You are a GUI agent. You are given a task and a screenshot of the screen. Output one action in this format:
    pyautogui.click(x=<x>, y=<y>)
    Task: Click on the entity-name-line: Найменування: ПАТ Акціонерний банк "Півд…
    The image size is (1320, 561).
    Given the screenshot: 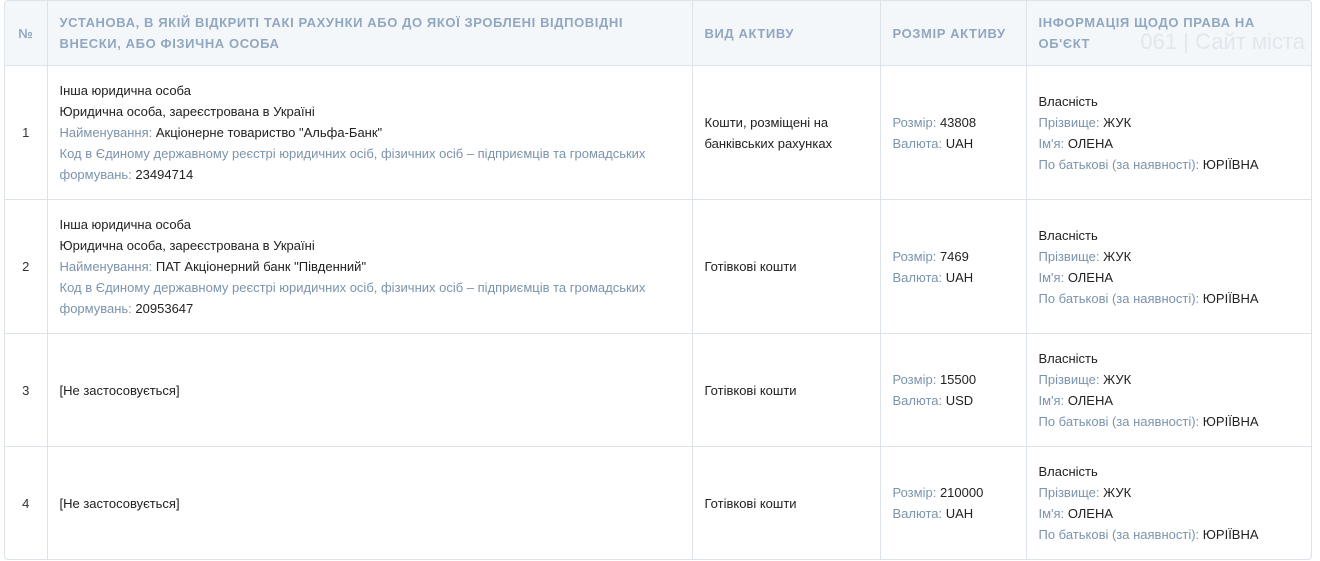 What is the action you would take?
    pyautogui.click(x=370, y=266)
    